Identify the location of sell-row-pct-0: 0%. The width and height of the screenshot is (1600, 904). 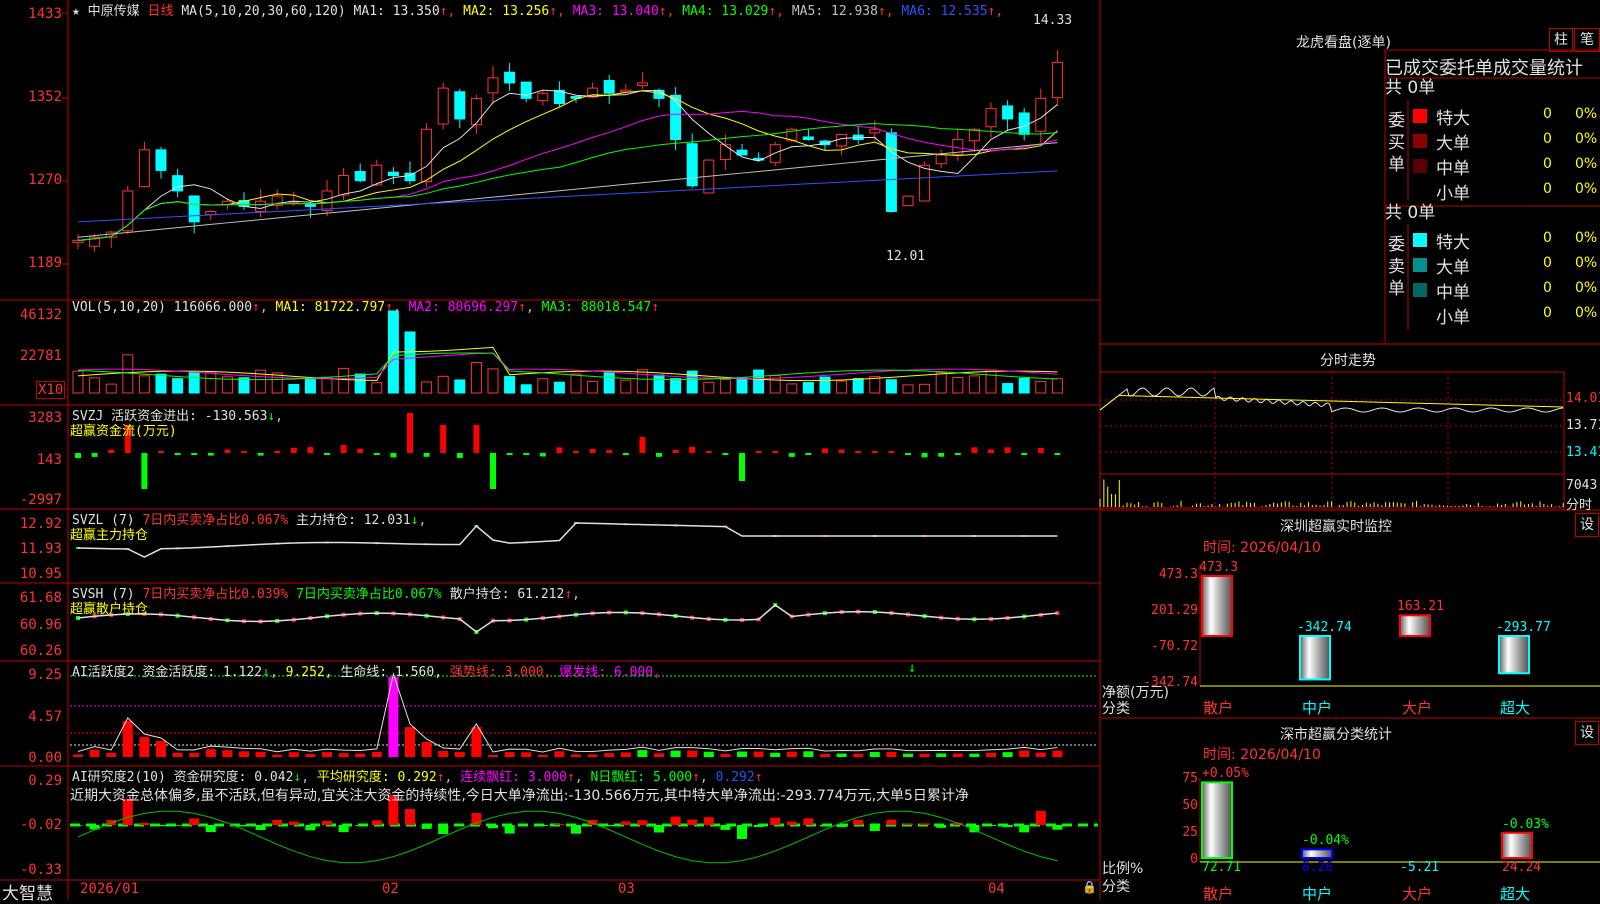
(1586, 238).